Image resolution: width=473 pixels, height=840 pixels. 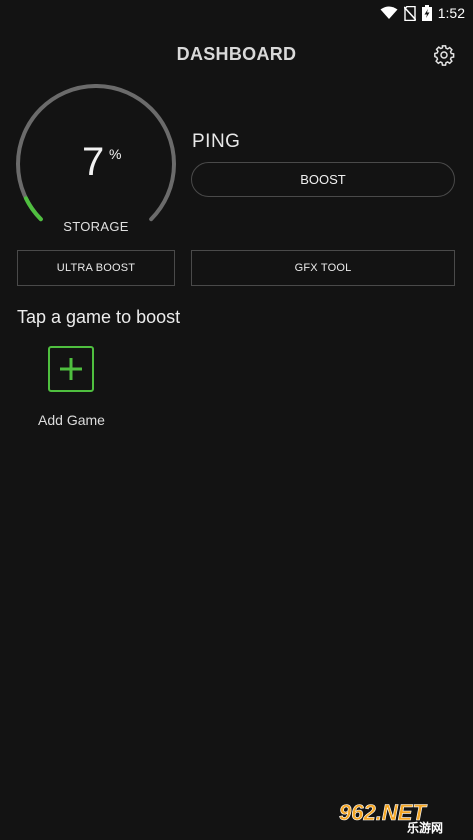 I want to click on storage-gauge: 7 % STORAGE, so click(x=96, y=164).